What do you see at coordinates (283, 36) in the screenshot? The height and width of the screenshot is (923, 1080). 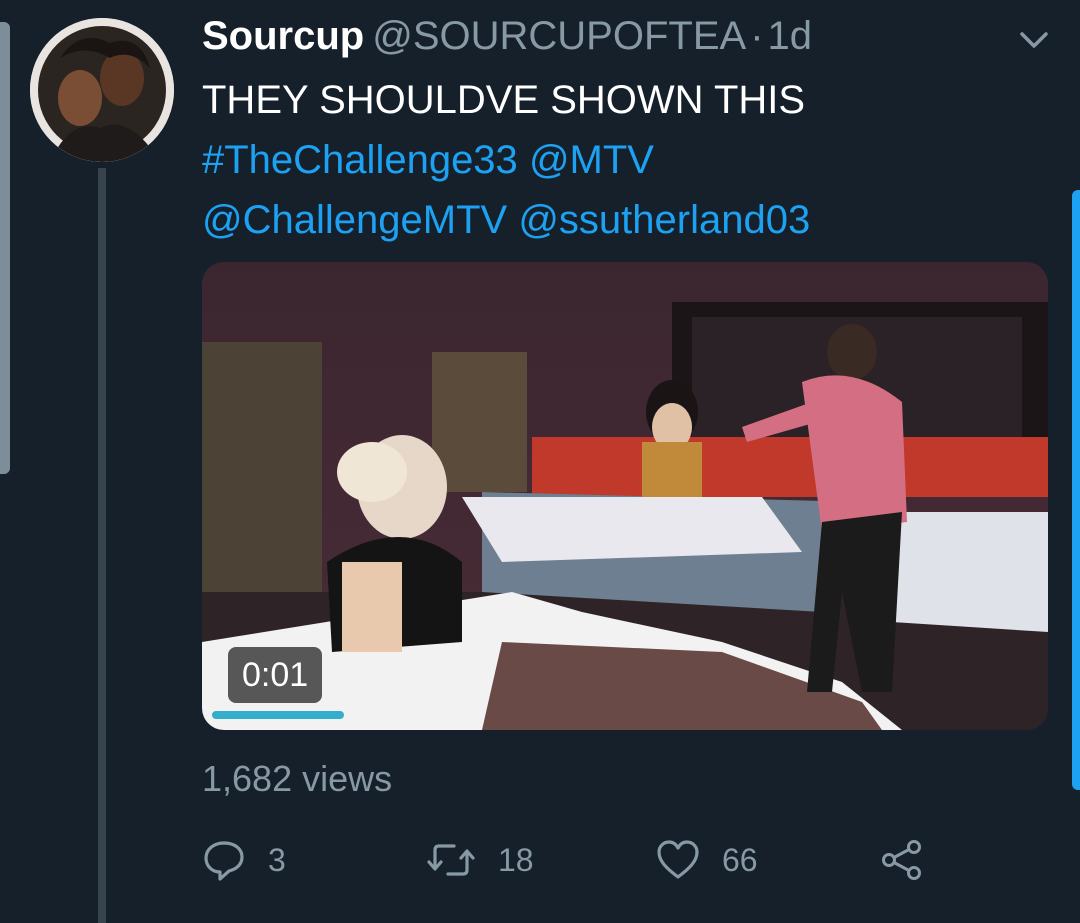 I see `display-name: Sourcup` at bounding box center [283, 36].